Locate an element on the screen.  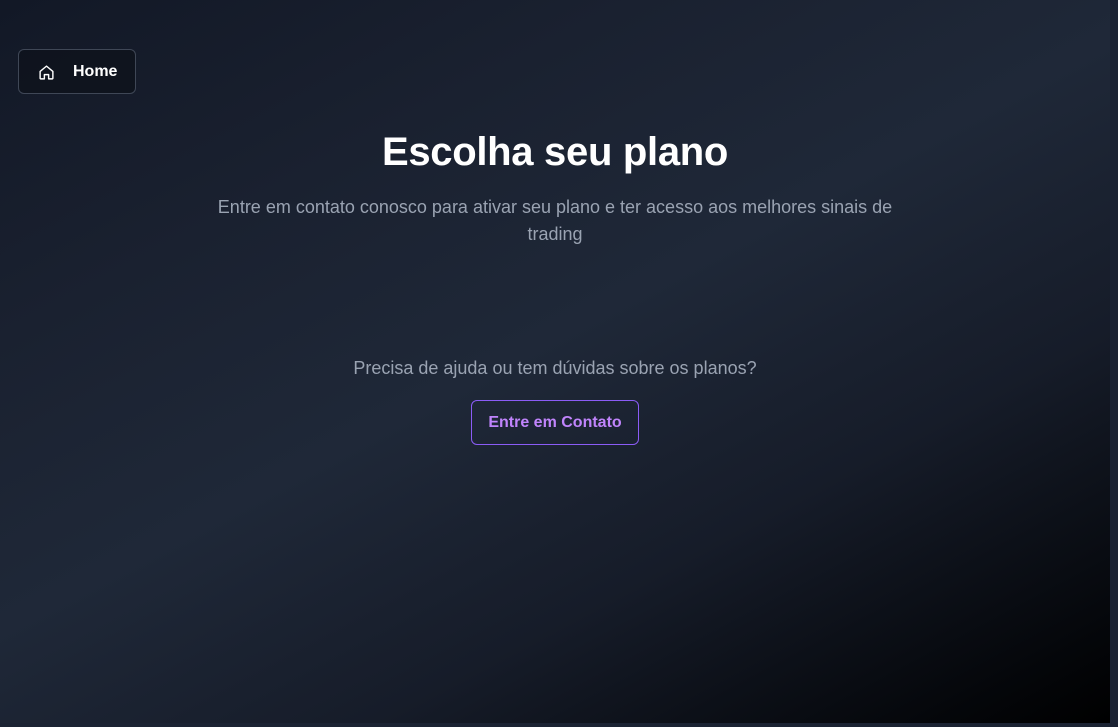
home-button: Home is located at coordinates (77, 71).